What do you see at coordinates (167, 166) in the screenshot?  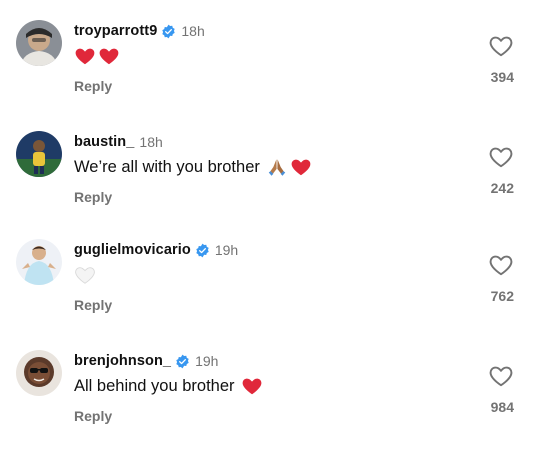 I see `comment-body: We’re all with you brother` at bounding box center [167, 166].